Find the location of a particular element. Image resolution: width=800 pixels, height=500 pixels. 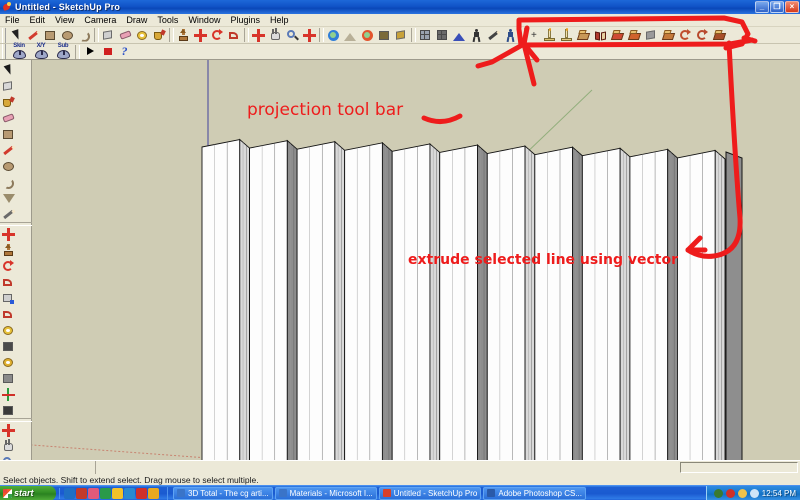

offset-tool is located at coordinates (8, 314).